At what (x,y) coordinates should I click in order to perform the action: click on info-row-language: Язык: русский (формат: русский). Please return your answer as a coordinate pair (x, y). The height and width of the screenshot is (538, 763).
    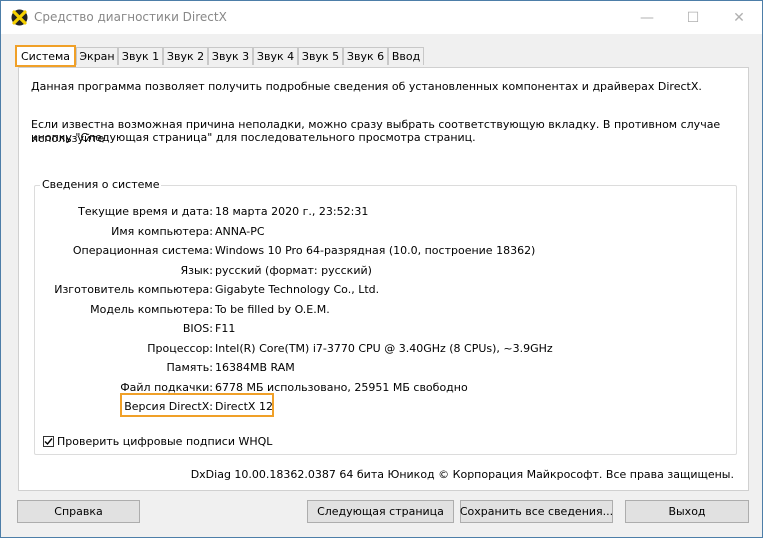
    Looking at the image, I should click on (385, 272).